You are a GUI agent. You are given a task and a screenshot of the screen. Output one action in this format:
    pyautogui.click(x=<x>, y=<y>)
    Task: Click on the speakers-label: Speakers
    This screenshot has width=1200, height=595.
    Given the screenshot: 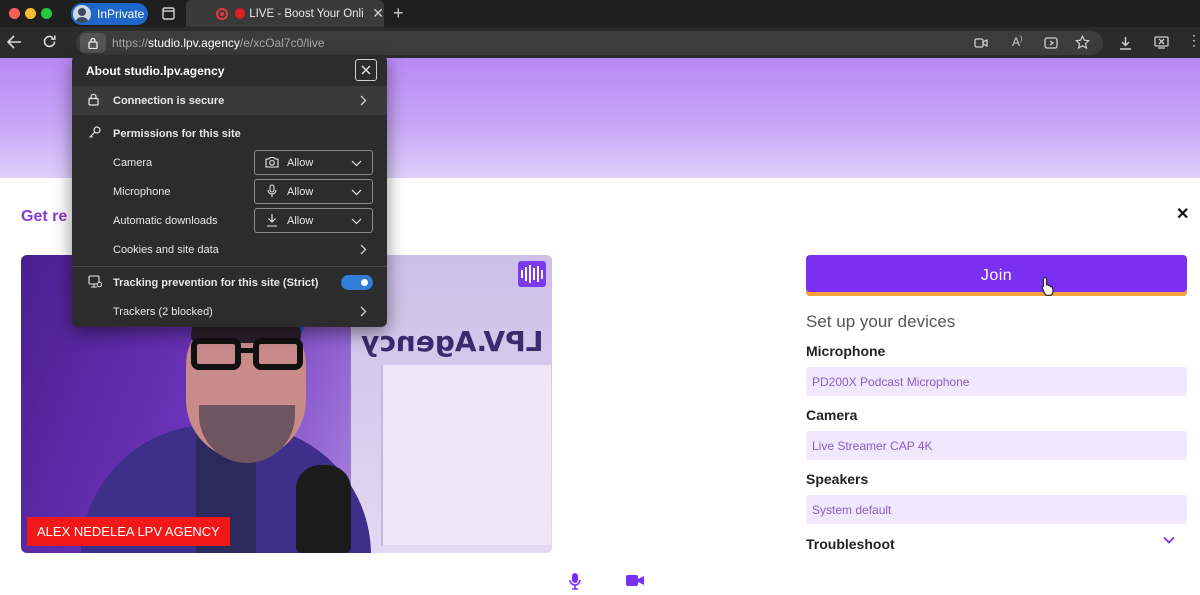 What is the action you would take?
    pyautogui.click(x=837, y=479)
    